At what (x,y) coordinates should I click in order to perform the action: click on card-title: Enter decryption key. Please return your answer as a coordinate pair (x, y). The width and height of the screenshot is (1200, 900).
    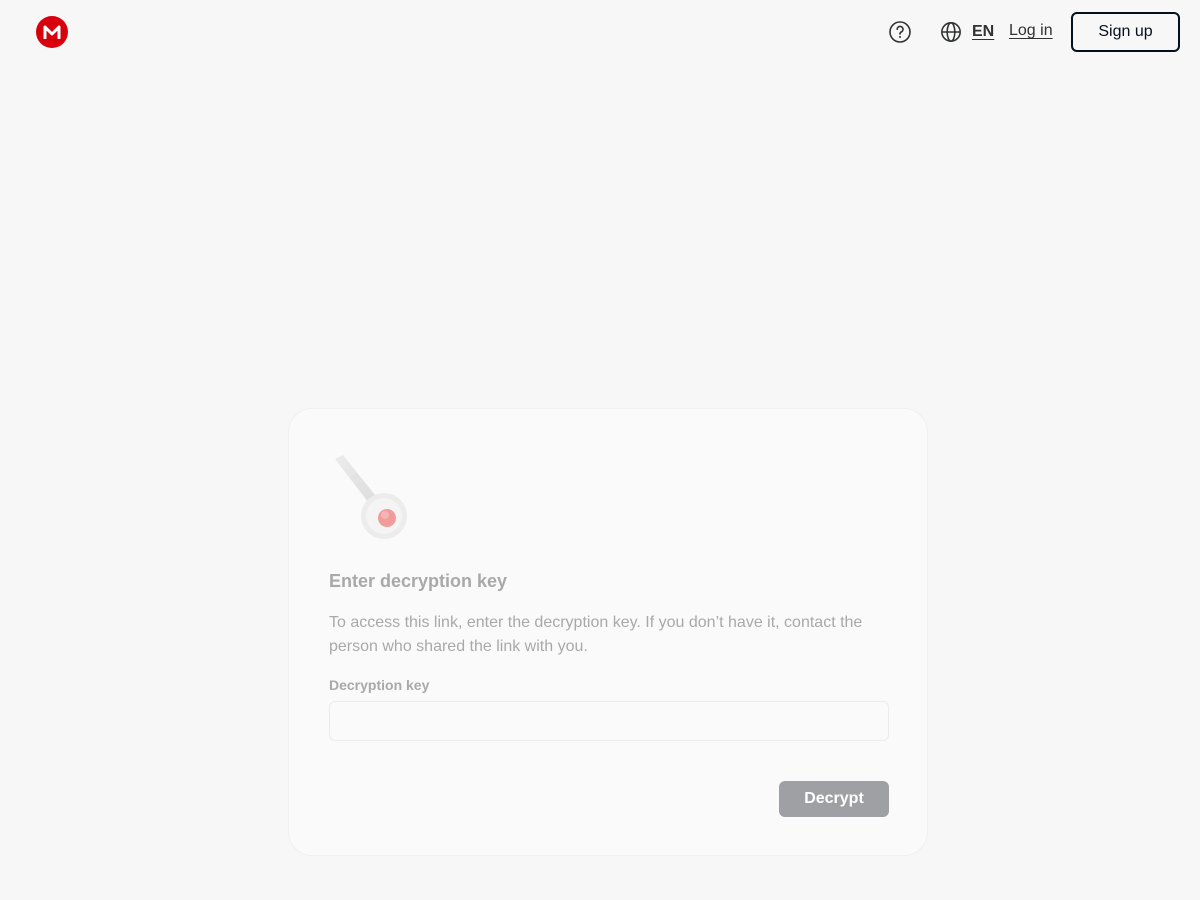
    Looking at the image, I should click on (418, 581).